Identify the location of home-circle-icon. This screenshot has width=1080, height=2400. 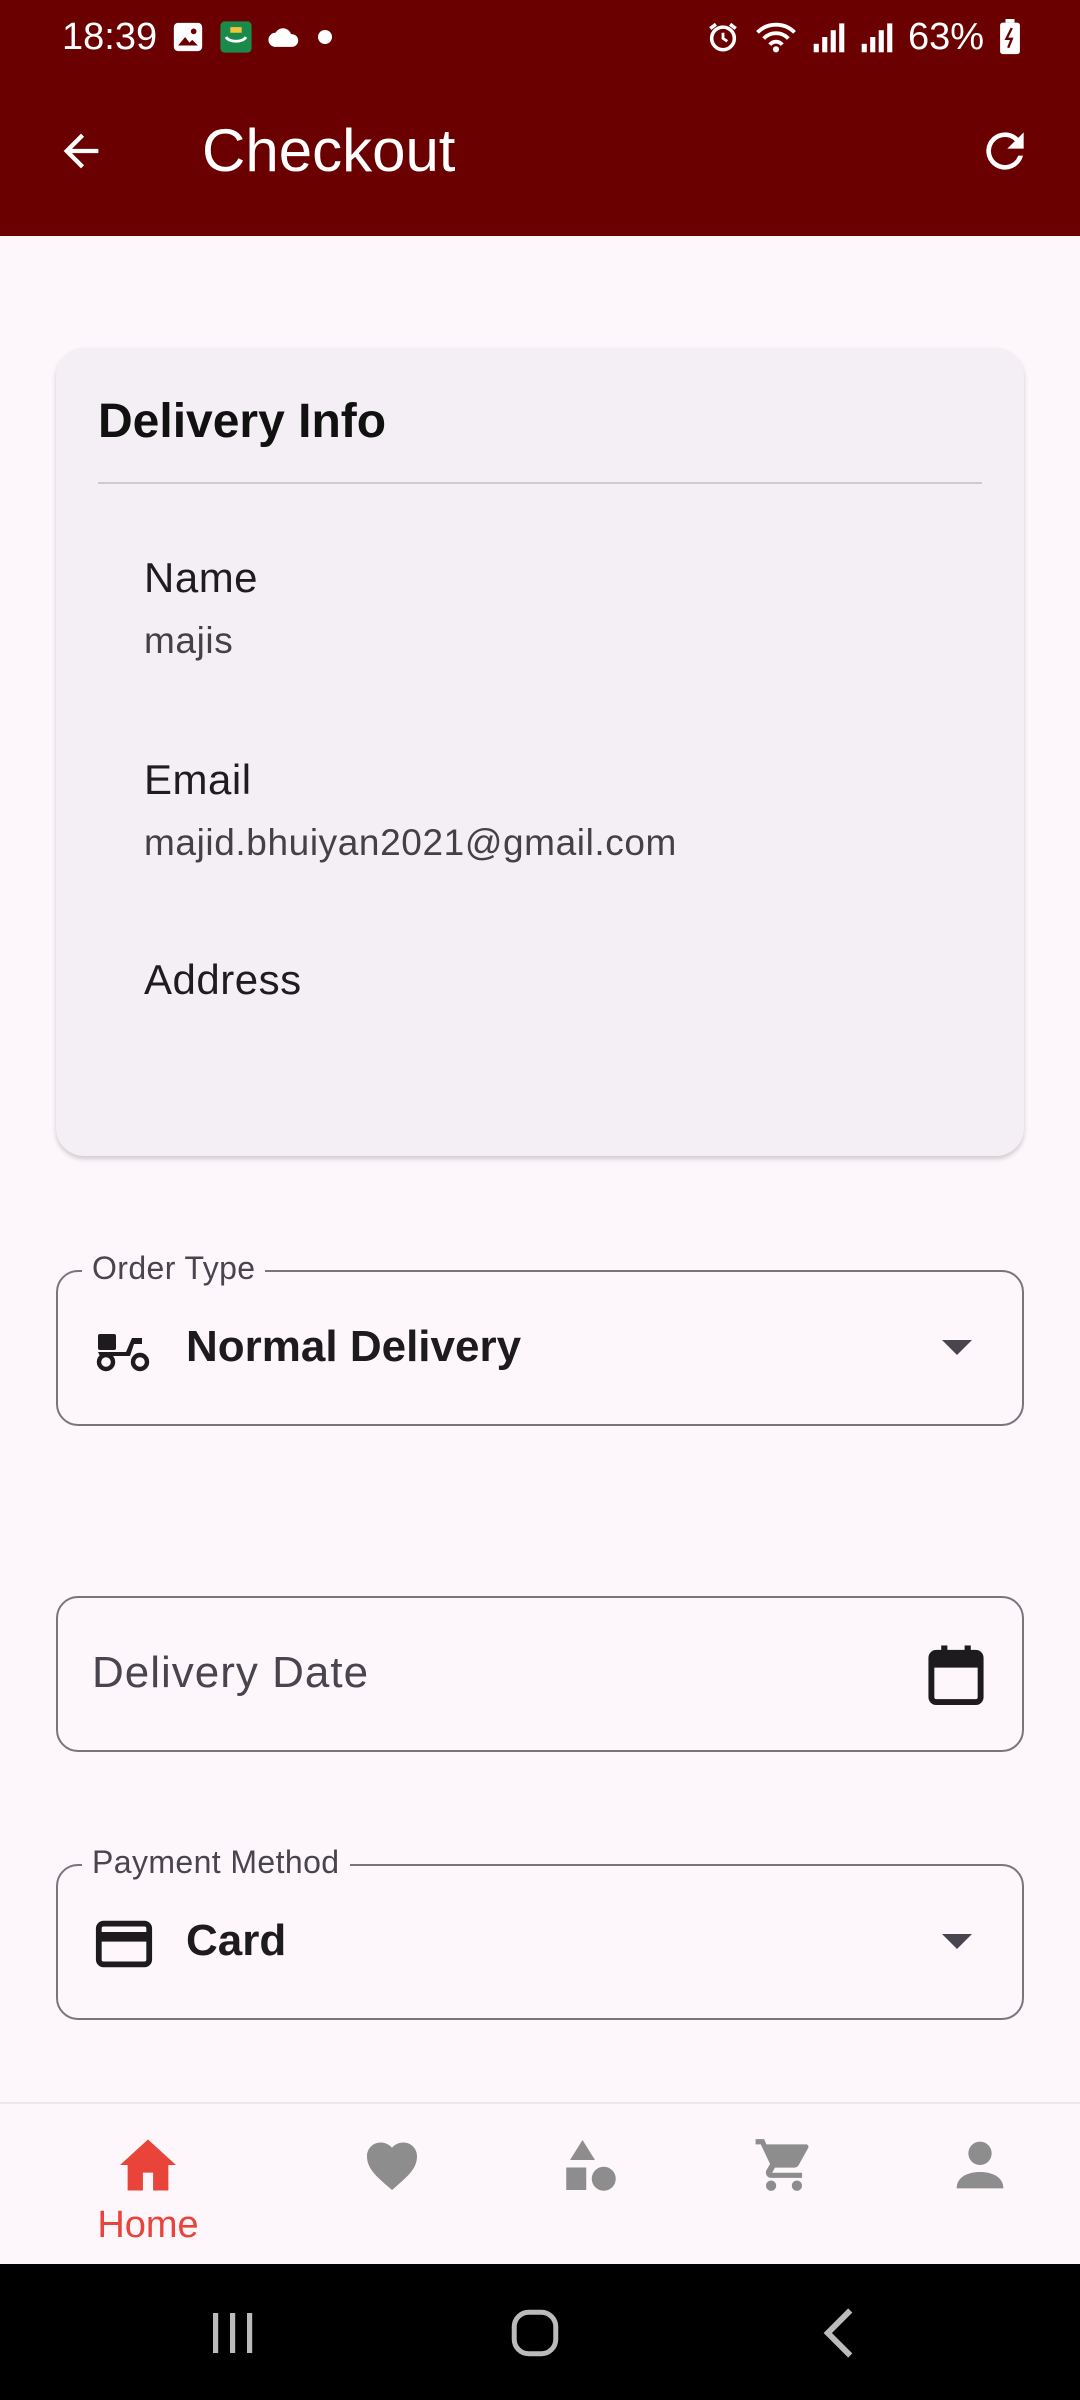
(535, 2333).